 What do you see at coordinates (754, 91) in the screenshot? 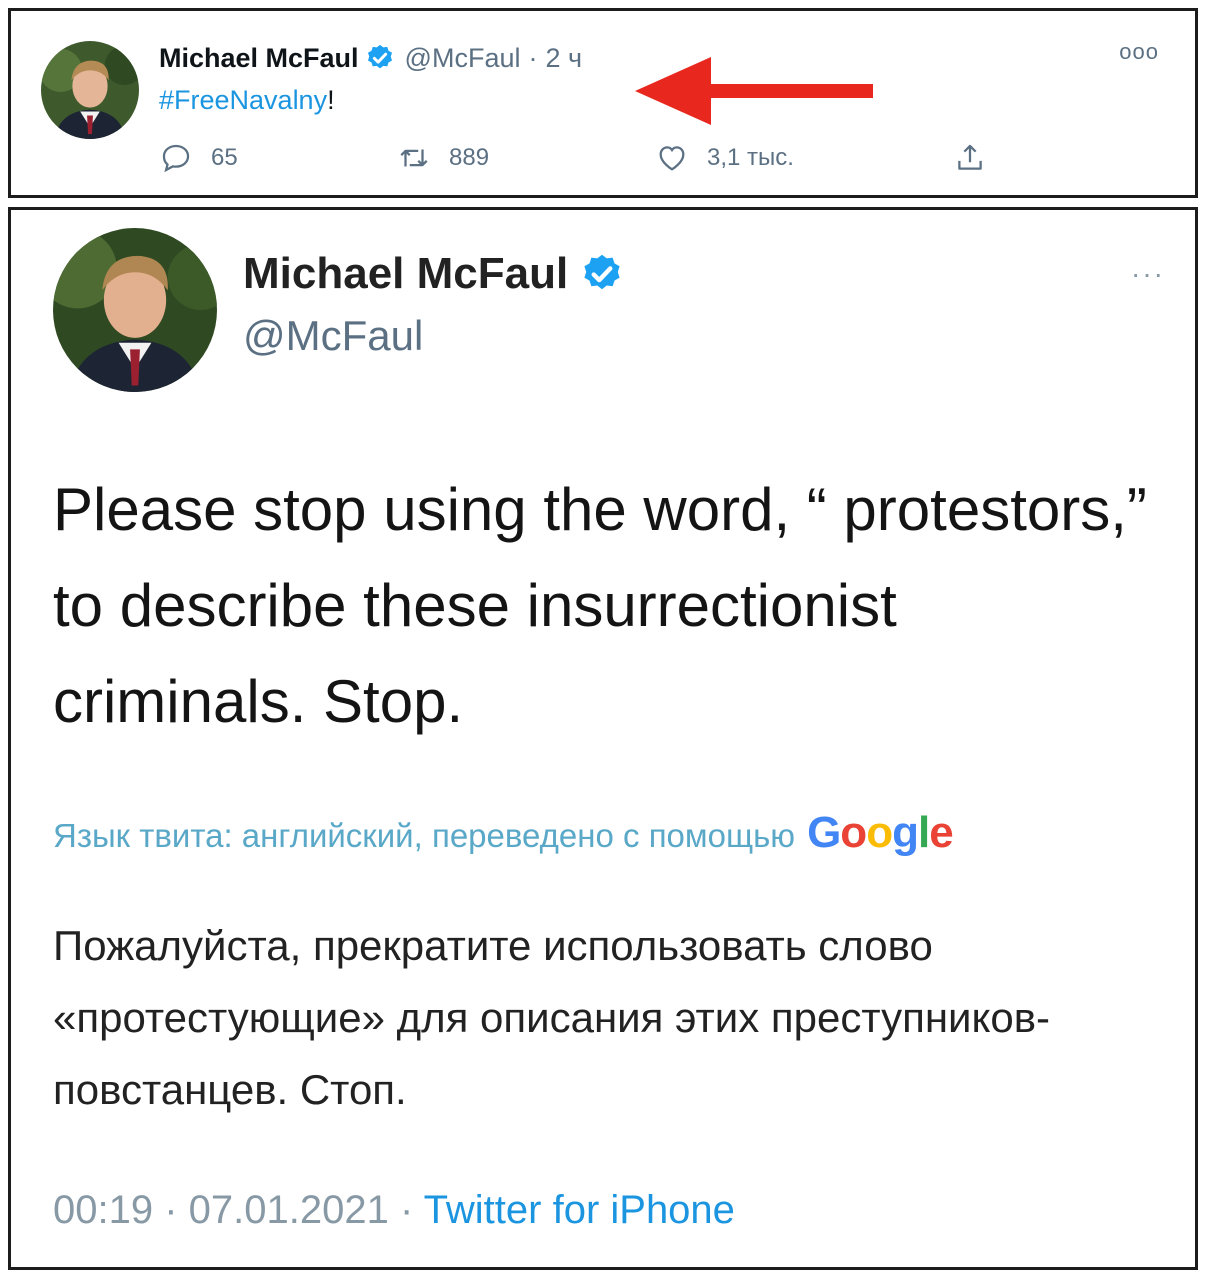
I see `red-arrow-annotation` at bounding box center [754, 91].